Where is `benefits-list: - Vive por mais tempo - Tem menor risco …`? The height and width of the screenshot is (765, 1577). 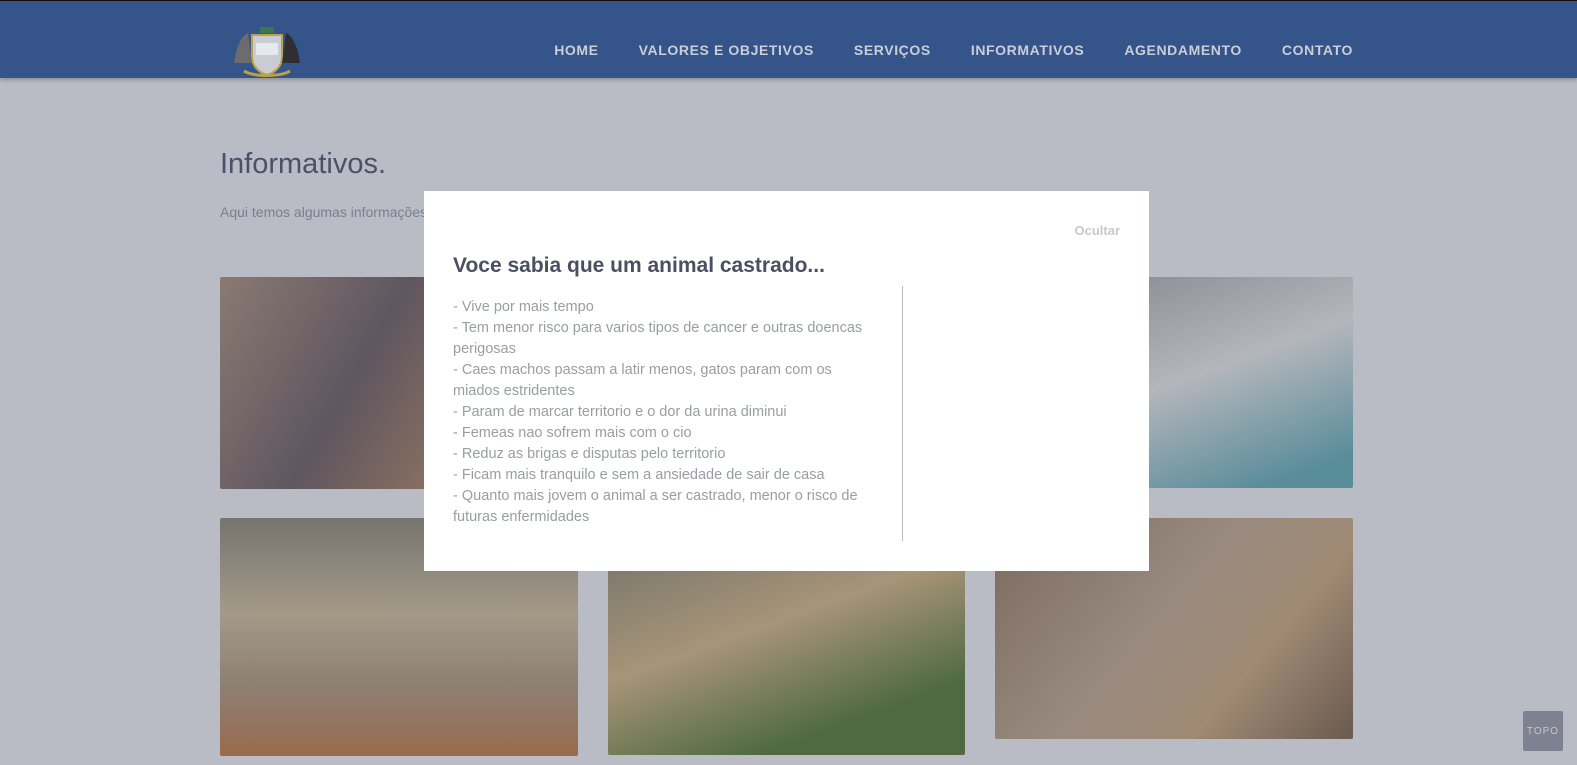 benefits-list: - Vive por mais tempo - Tem menor risco … is located at coordinates (663, 412).